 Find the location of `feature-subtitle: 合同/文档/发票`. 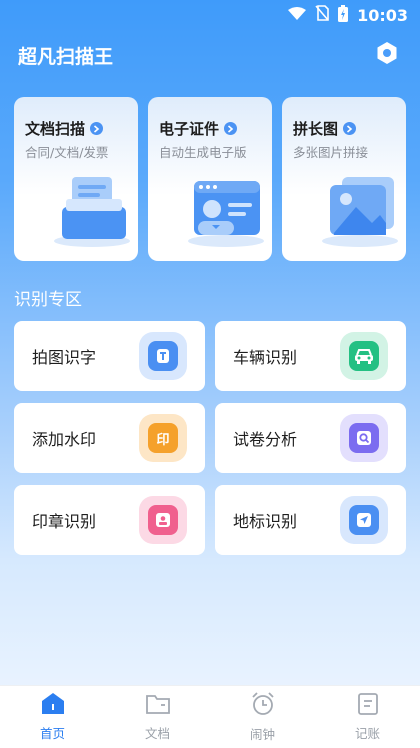

feature-subtitle: 合同/文档/发票 is located at coordinates (67, 152).